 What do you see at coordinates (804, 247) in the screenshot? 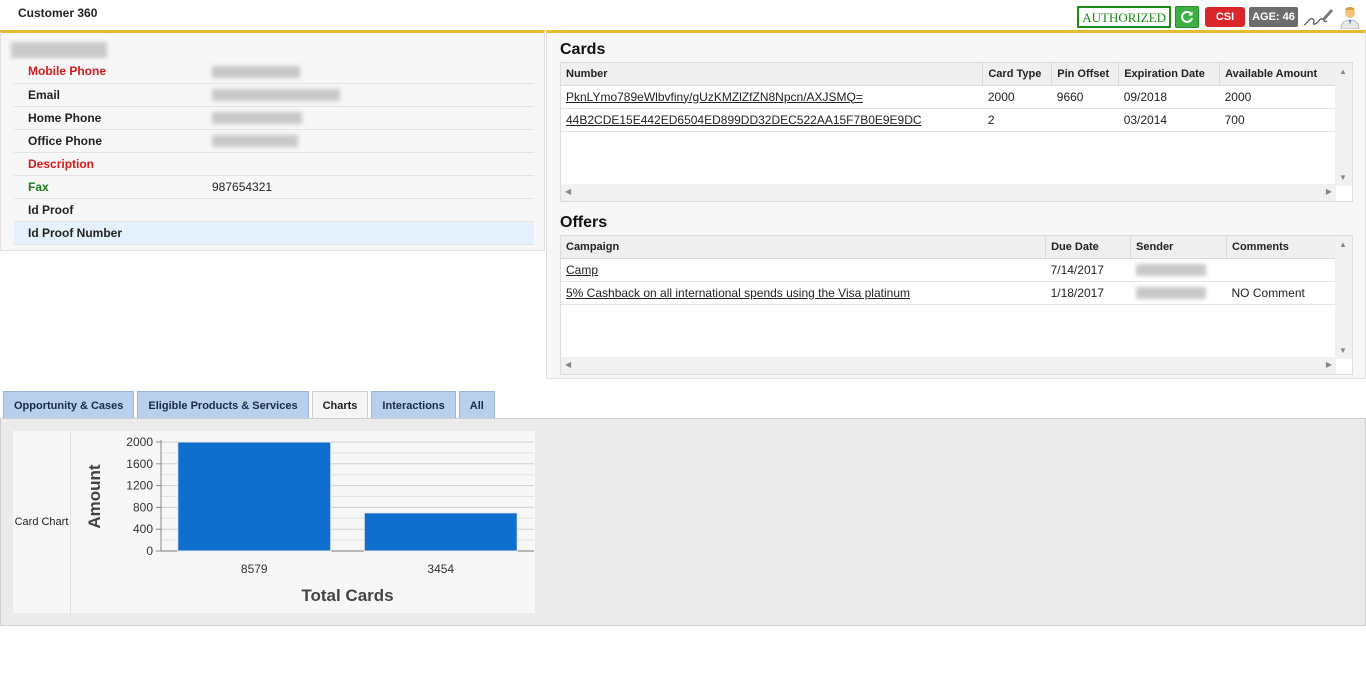
I see `offers-column-header: Campaign` at bounding box center [804, 247].